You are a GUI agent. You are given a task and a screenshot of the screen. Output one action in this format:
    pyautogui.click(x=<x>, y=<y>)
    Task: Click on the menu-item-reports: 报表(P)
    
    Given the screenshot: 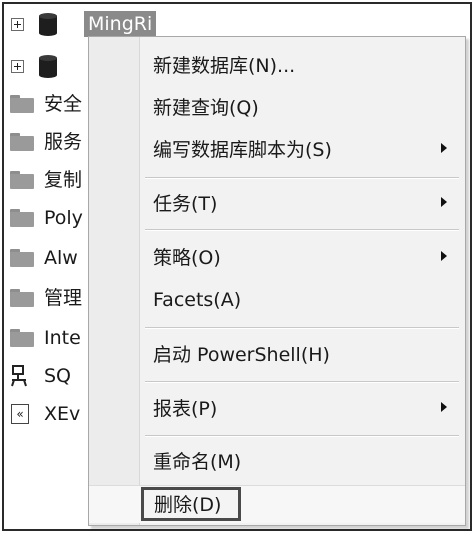 What is the action you would take?
    pyautogui.click(x=277, y=407)
    